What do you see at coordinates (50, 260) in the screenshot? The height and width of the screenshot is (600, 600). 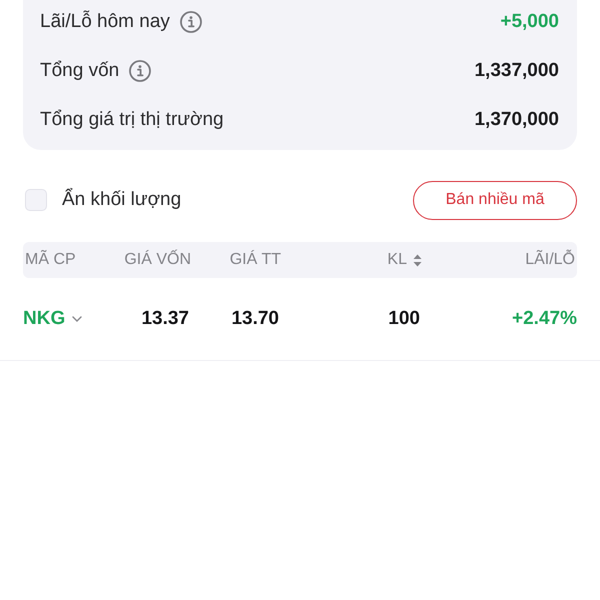 I see `column-header: MÃ CP` at bounding box center [50, 260].